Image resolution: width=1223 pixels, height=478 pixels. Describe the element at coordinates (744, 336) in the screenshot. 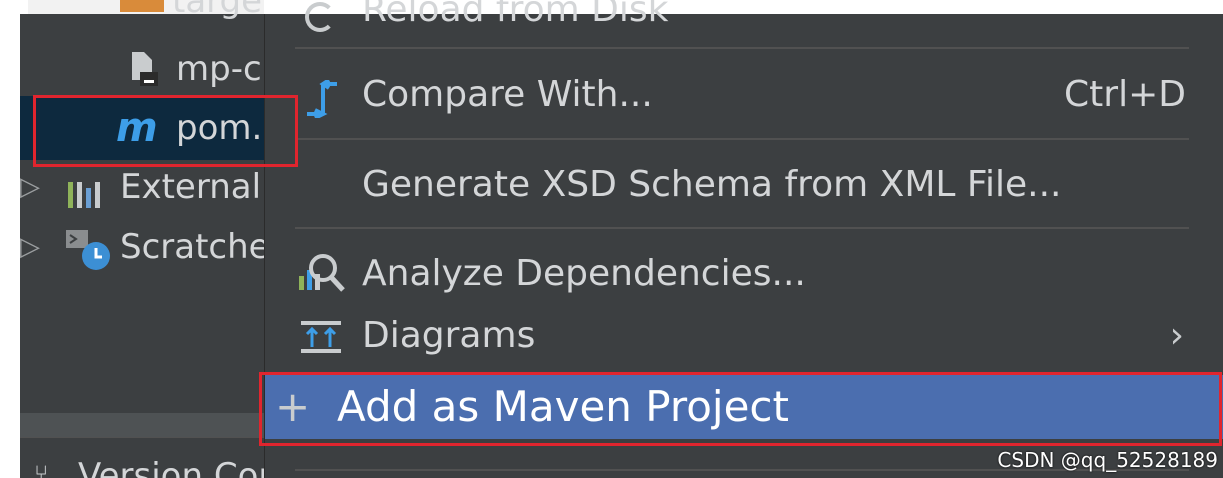

I see `menu-item-diagrams: Diagrams ›` at that location.